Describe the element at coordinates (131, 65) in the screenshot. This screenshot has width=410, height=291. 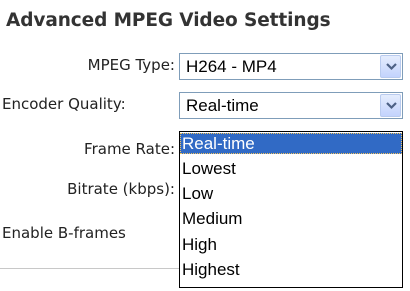
I see `mpeg-type-label: MPEG Type:` at that location.